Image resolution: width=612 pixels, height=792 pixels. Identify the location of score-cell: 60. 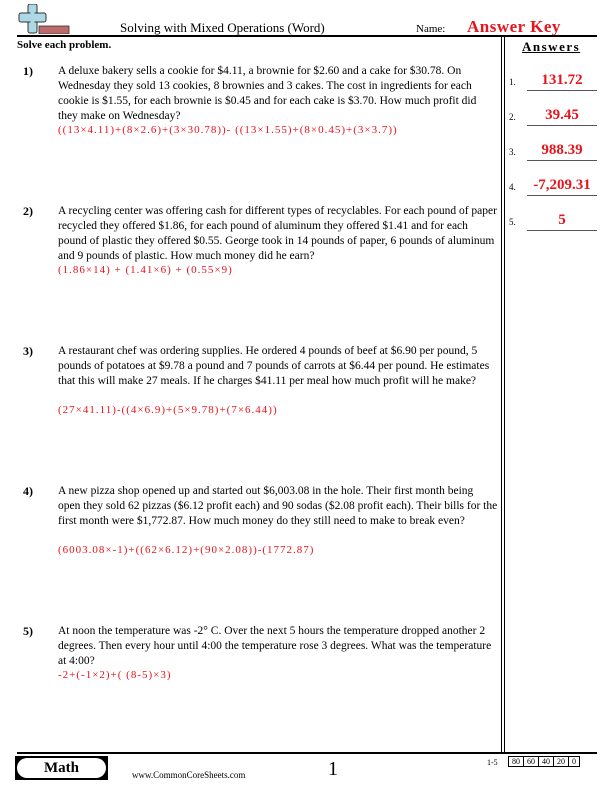
(531, 761).